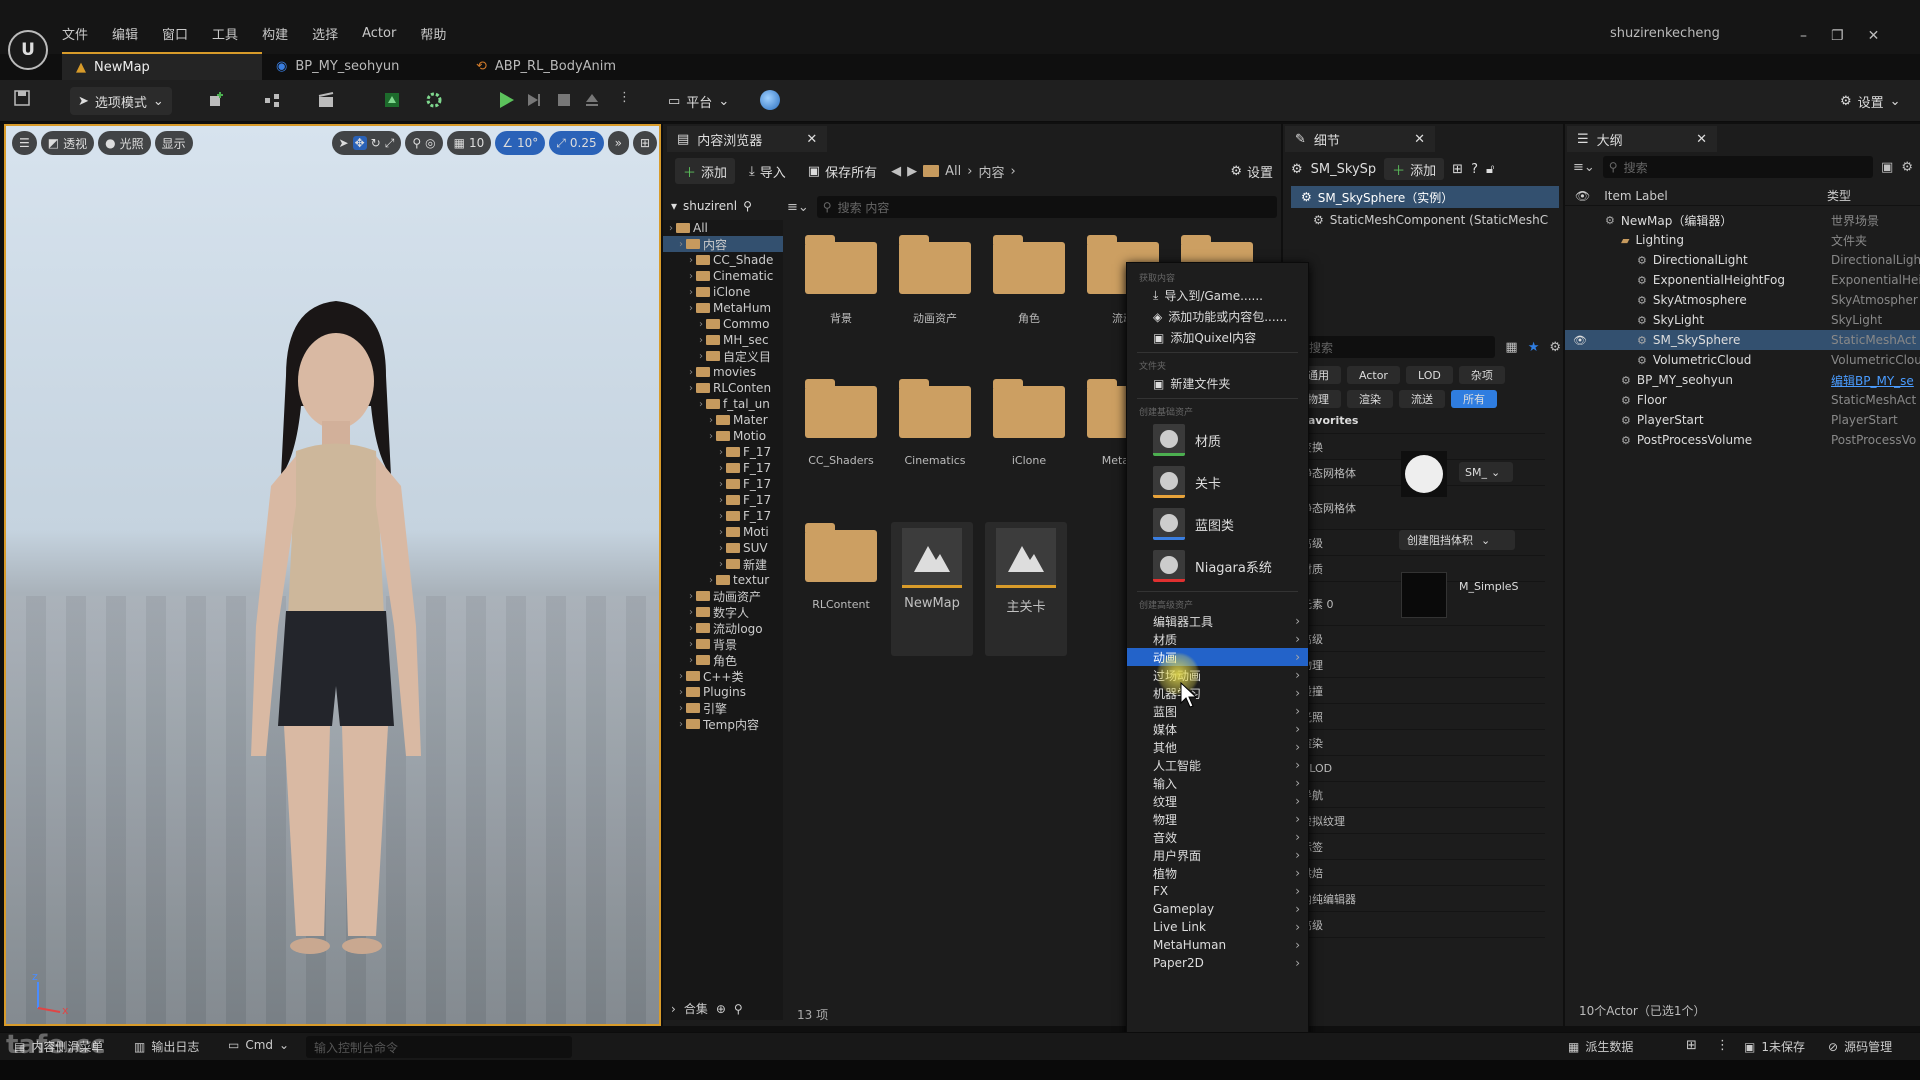  What do you see at coordinates (1511, 347) in the screenshot?
I see `table-view-icon: ▦` at bounding box center [1511, 347].